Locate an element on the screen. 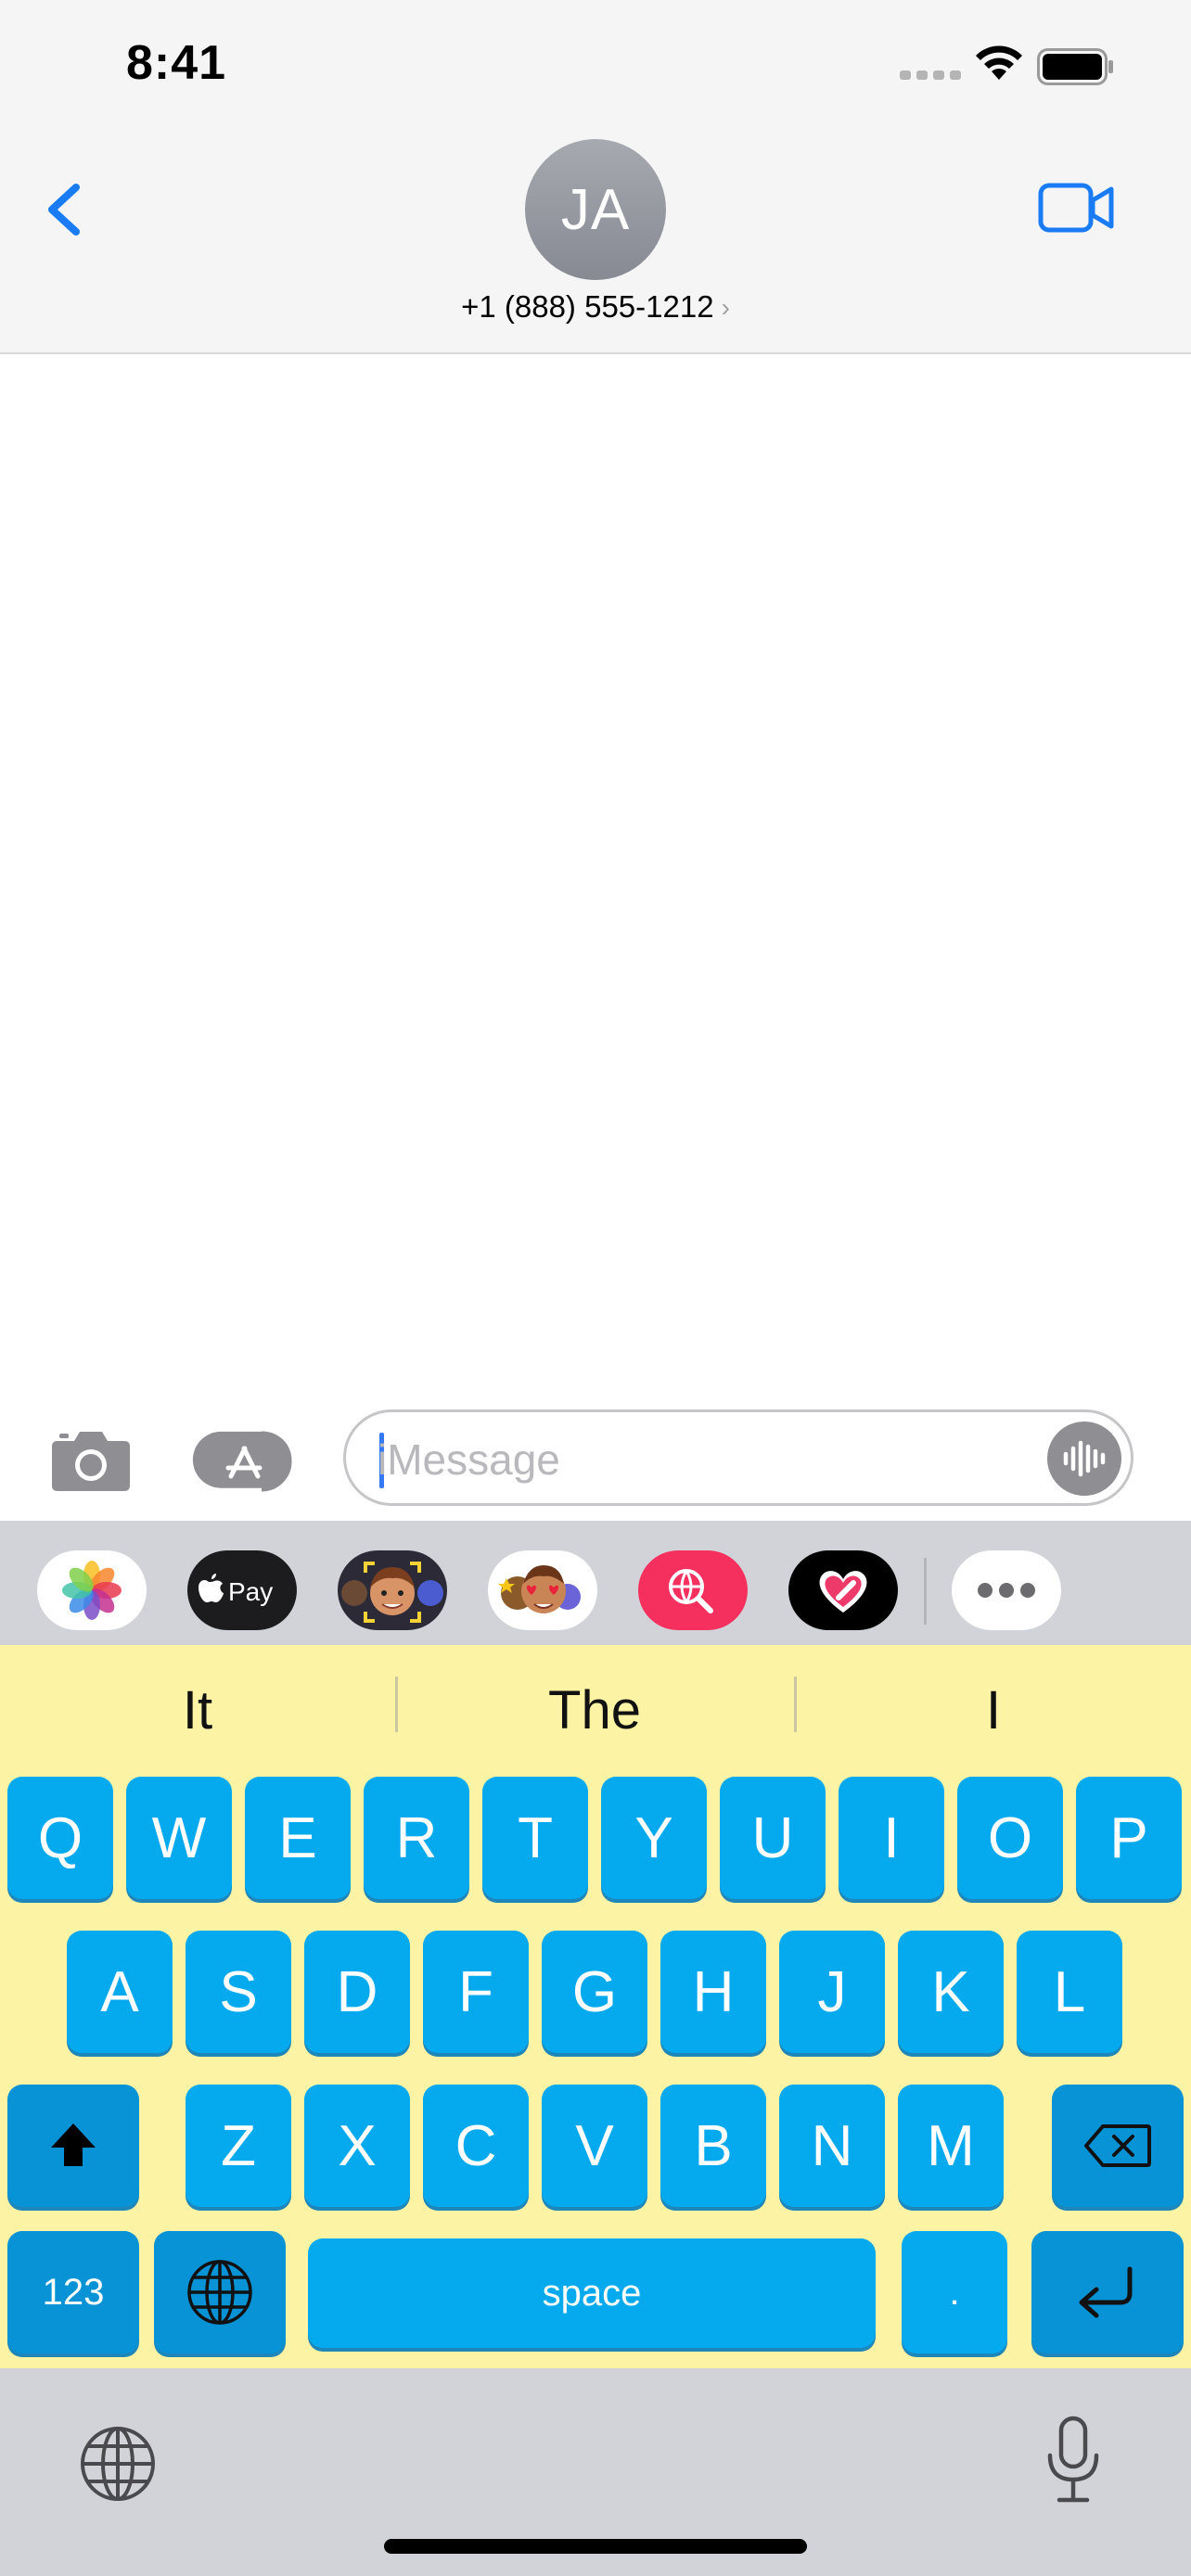 The image size is (1191, 2576). key-z: Z is located at coordinates (238, 2146).